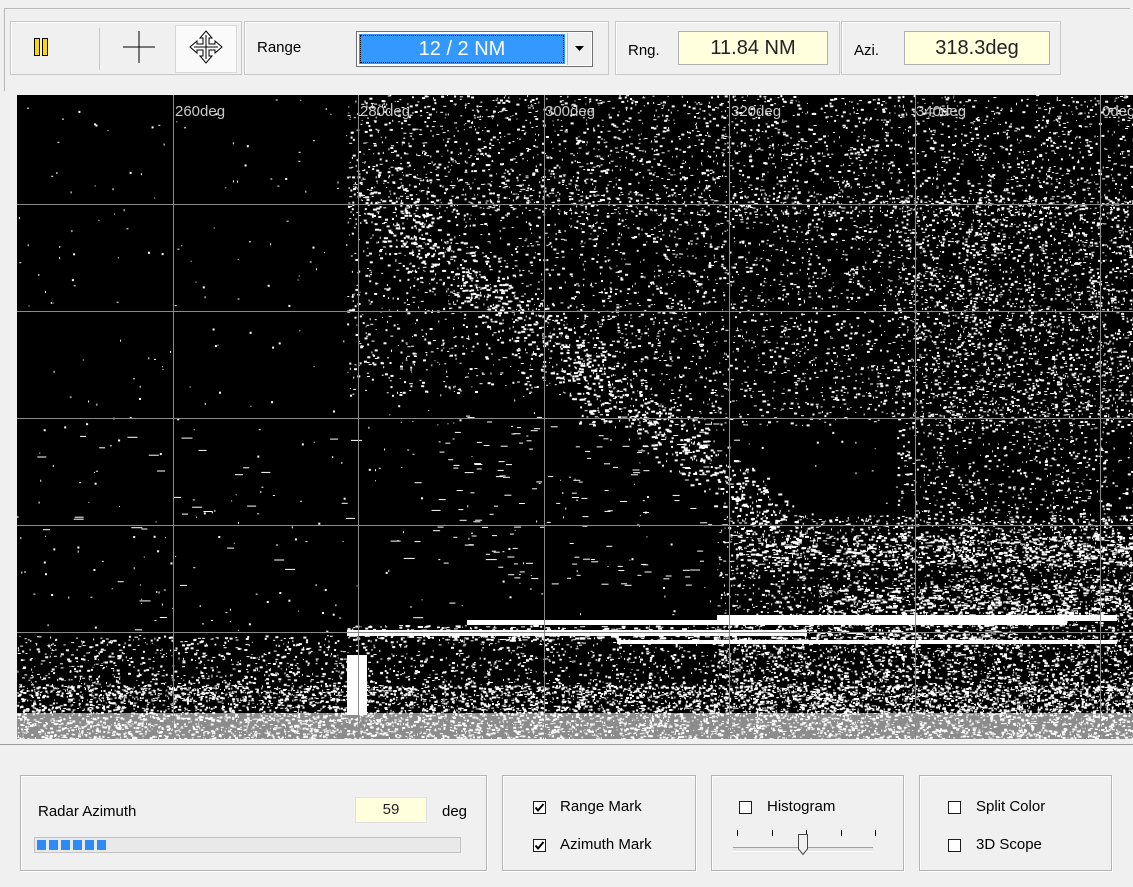 The width and height of the screenshot is (1133, 887). What do you see at coordinates (1009, 844) in the screenshot?
I see `3d-scope-label: 3D Scope` at bounding box center [1009, 844].